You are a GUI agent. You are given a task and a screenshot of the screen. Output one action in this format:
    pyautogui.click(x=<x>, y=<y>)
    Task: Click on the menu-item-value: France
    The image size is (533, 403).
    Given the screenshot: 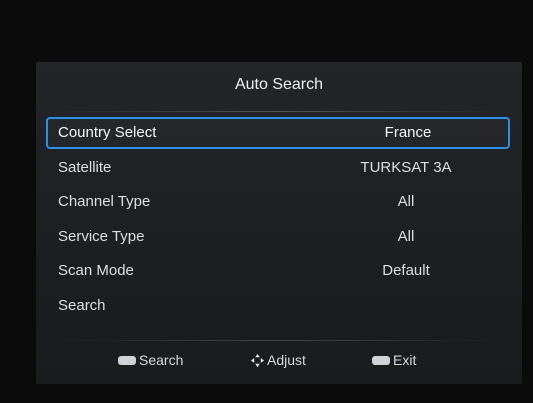 What is the action you would take?
    pyautogui.click(x=408, y=132)
    